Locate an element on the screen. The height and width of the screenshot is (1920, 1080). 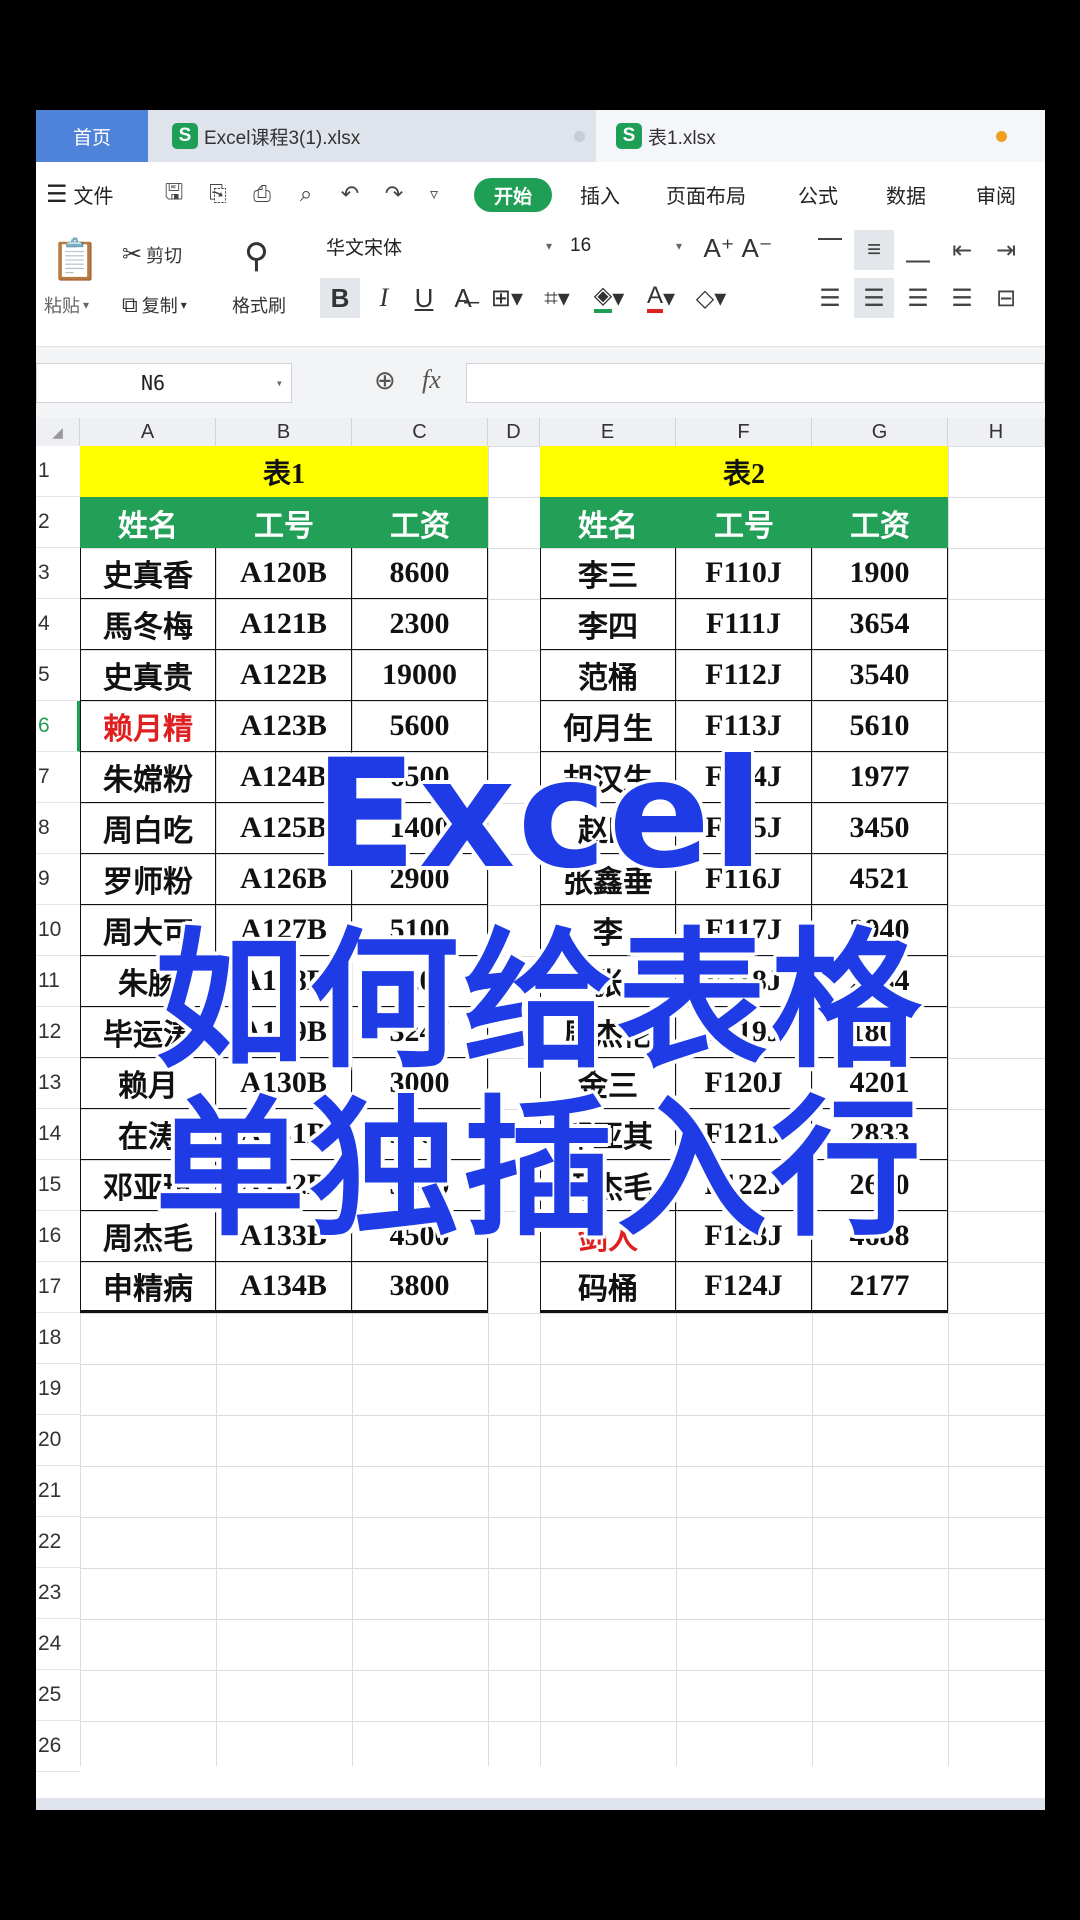
table1-header-cell: 工资 is located at coordinates (420, 522).